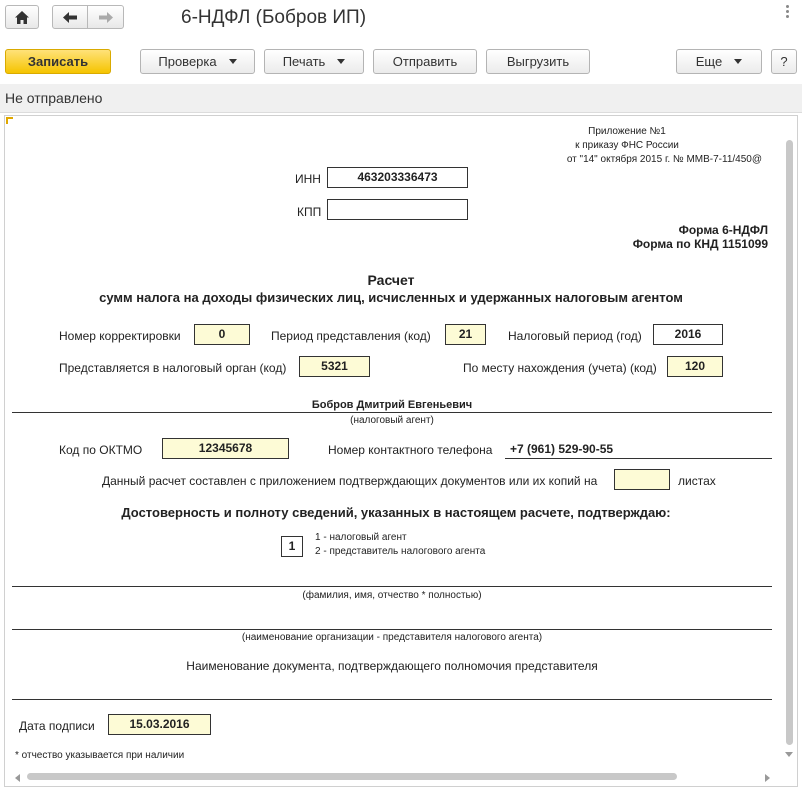  I want to click on tax-authority-field: 5321, so click(334, 366).